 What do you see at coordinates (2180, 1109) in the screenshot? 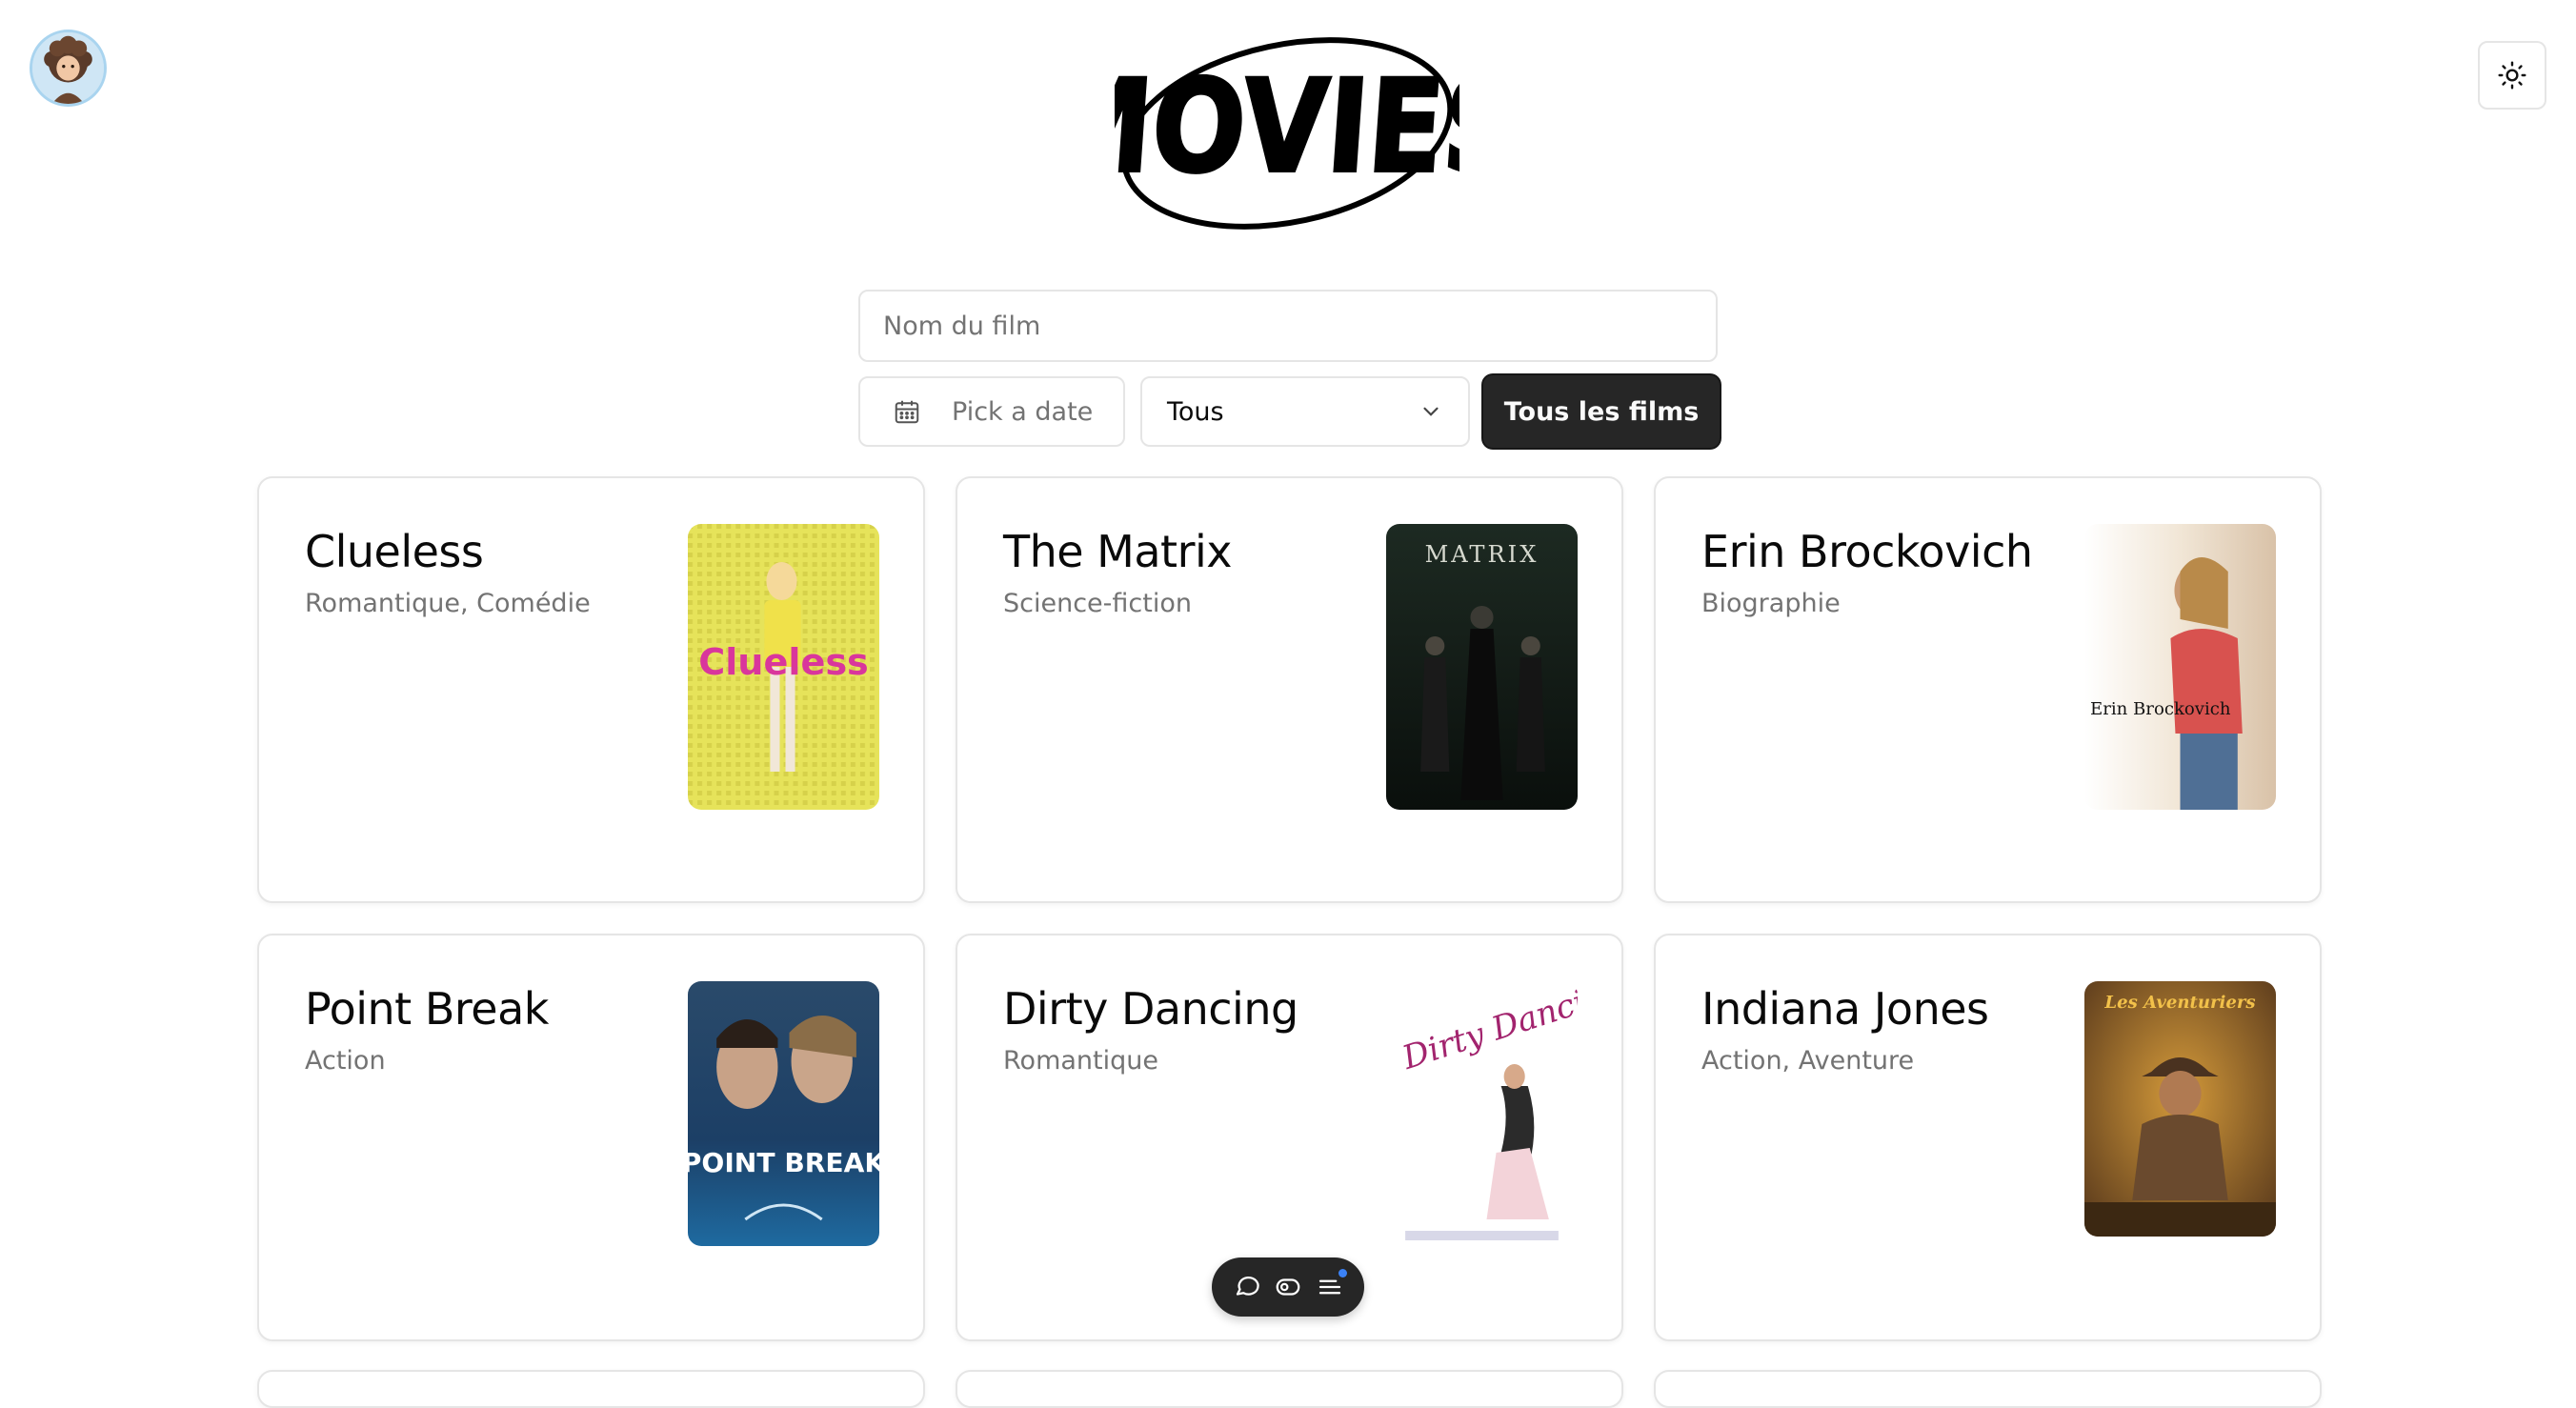
I see `movie-poster: Les Aventuriers` at bounding box center [2180, 1109].